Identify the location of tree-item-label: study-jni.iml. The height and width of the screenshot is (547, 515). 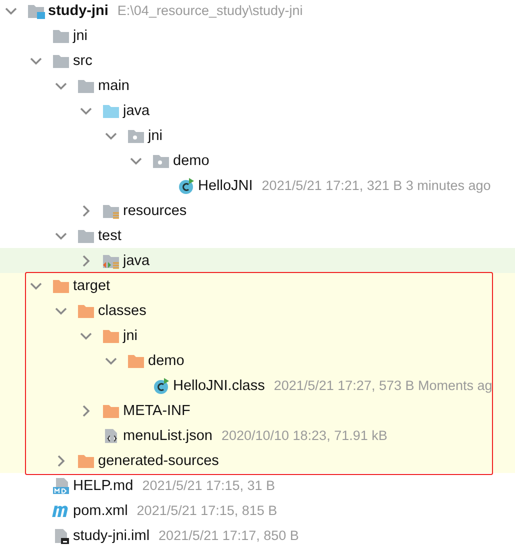
(111, 536).